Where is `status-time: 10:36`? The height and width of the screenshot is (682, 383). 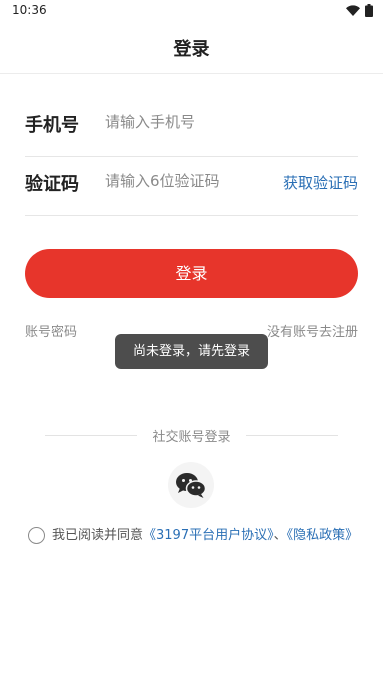
status-time: 10:36 is located at coordinates (29, 10).